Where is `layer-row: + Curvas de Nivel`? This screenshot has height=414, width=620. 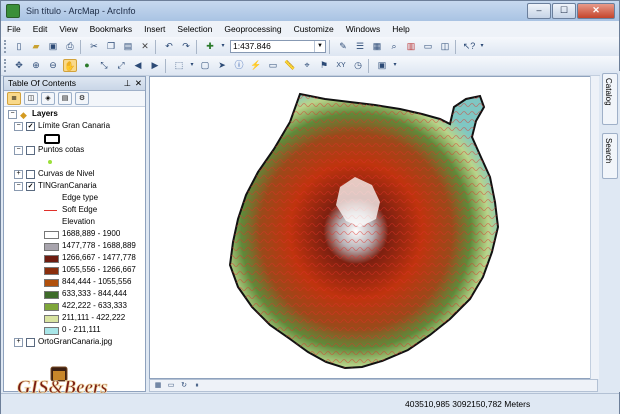 layer-row: + Curvas de Nivel is located at coordinates (74, 174).